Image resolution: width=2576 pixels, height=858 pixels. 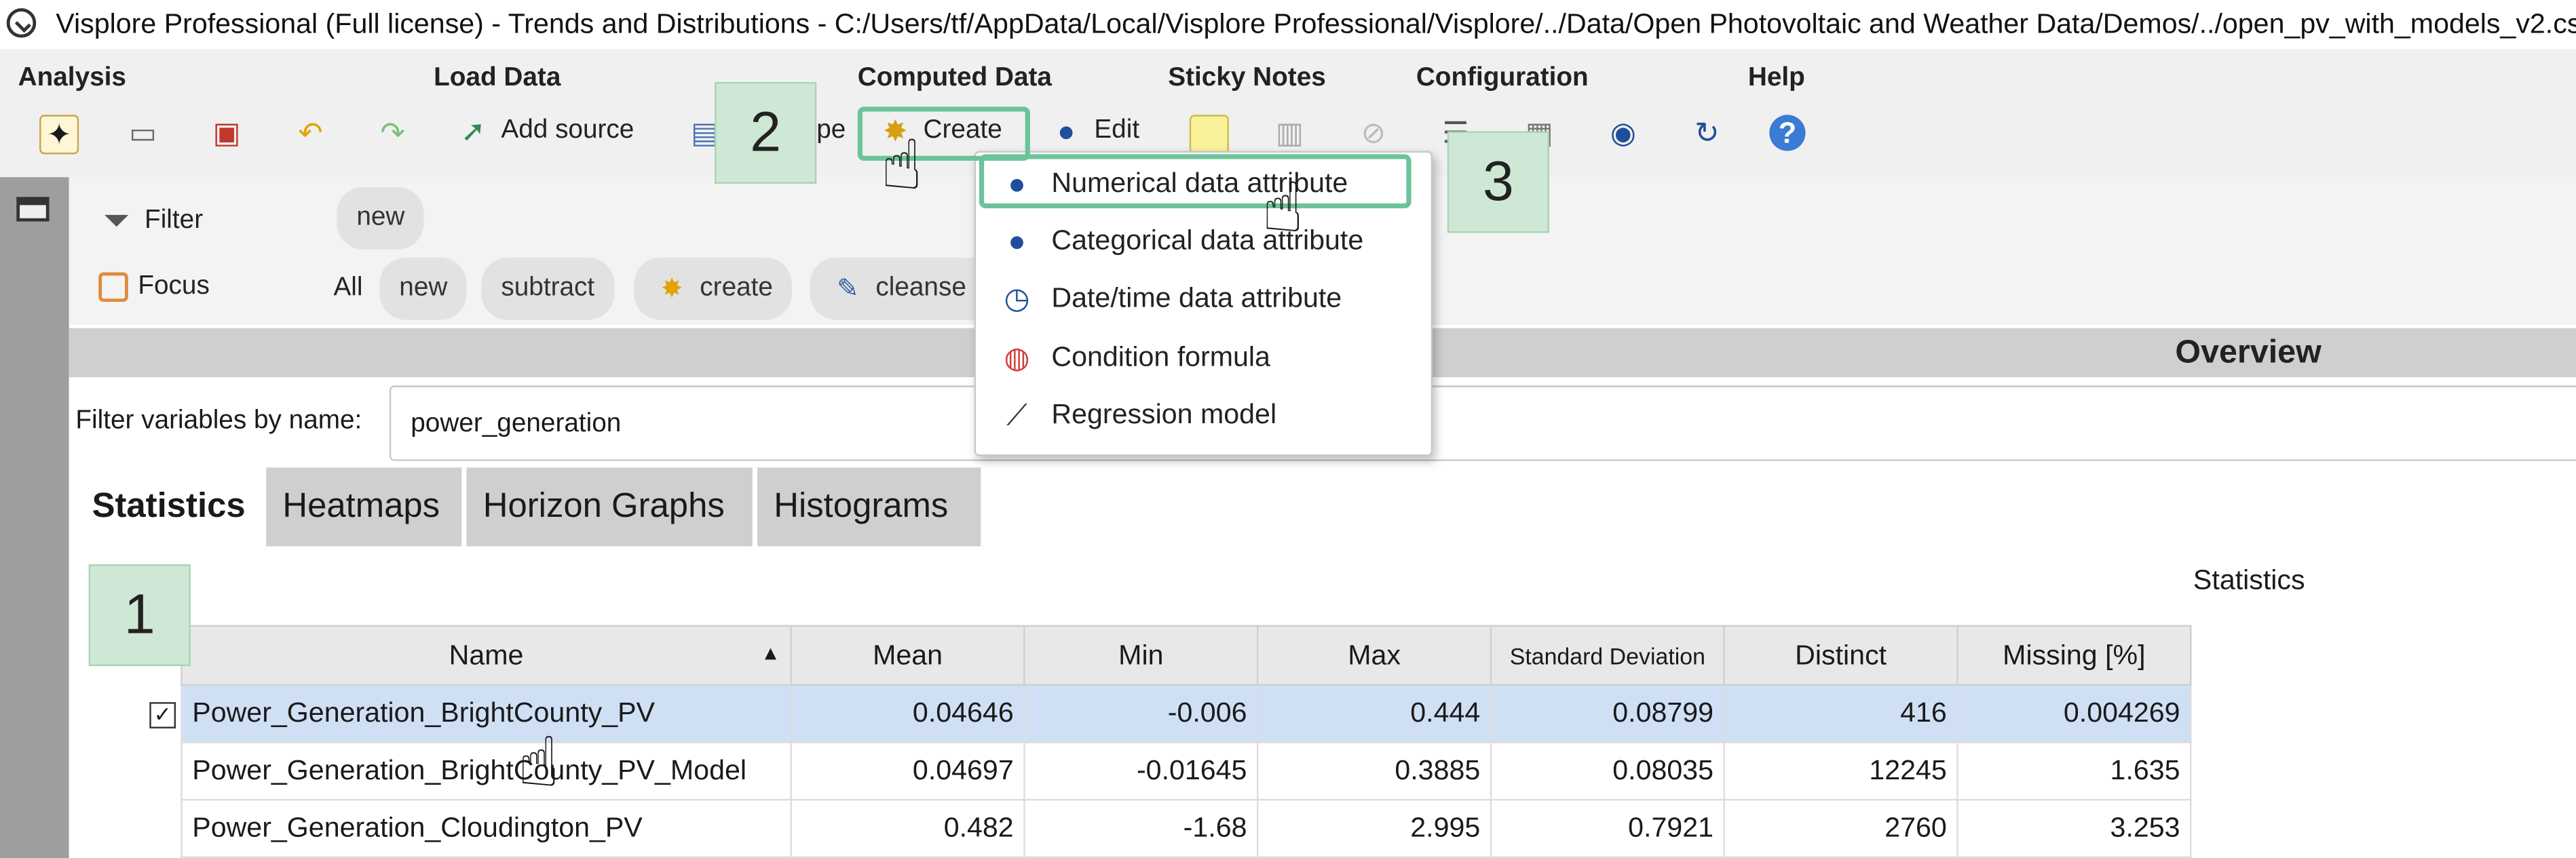 I want to click on reset-icon: ↻, so click(x=1707, y=133).